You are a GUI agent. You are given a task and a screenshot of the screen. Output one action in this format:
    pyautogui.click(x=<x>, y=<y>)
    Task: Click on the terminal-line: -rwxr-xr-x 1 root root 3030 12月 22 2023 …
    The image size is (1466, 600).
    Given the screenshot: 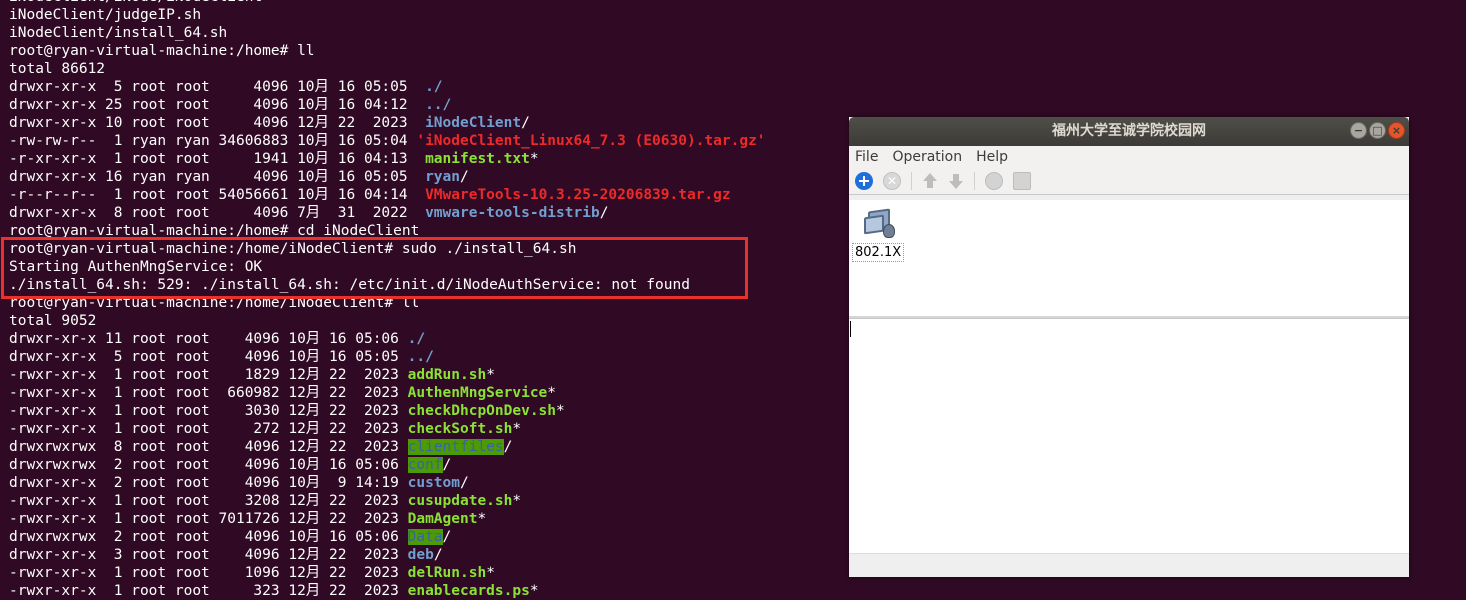 What is the action you would take?
    pyautogui.click(x=428, y=411)
    